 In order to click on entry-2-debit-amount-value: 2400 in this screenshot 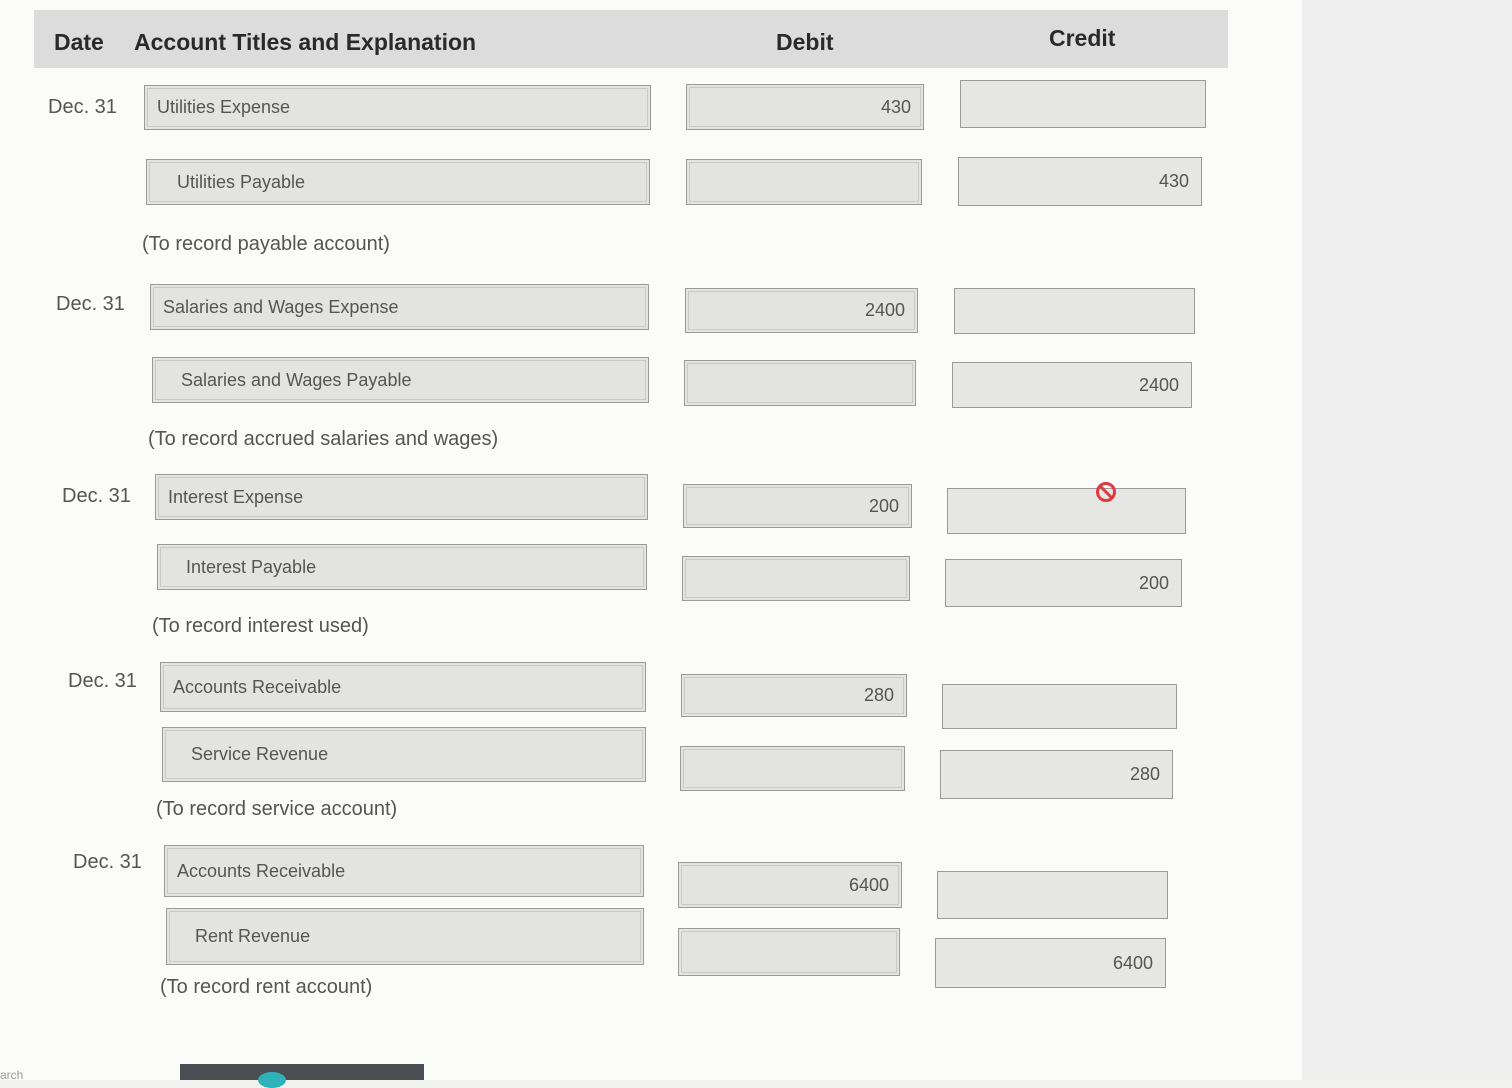, I will do `click(884, 310)`.